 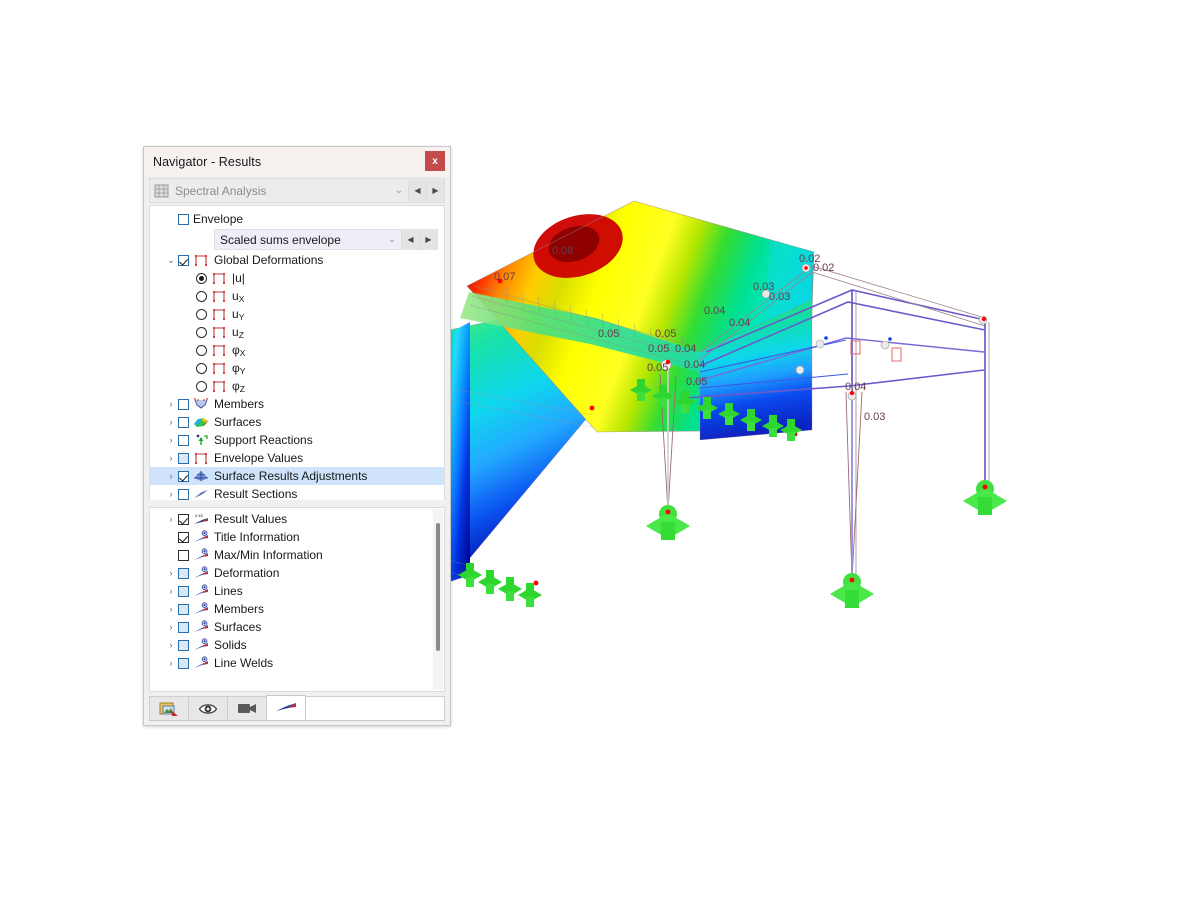 I want to click on tree-item-envelope-values: › Envelope Values, so click(x=297, y=458).